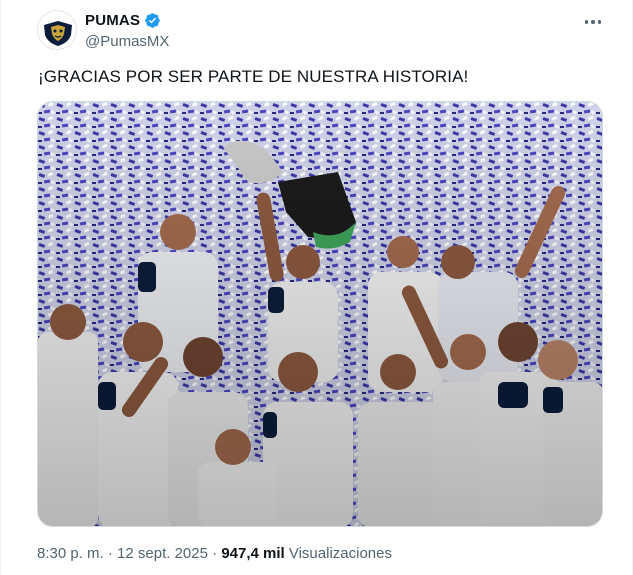 The height and width of the screenshot is (575, 633). I want to click on verified-badge-icon, so click(152, 20).